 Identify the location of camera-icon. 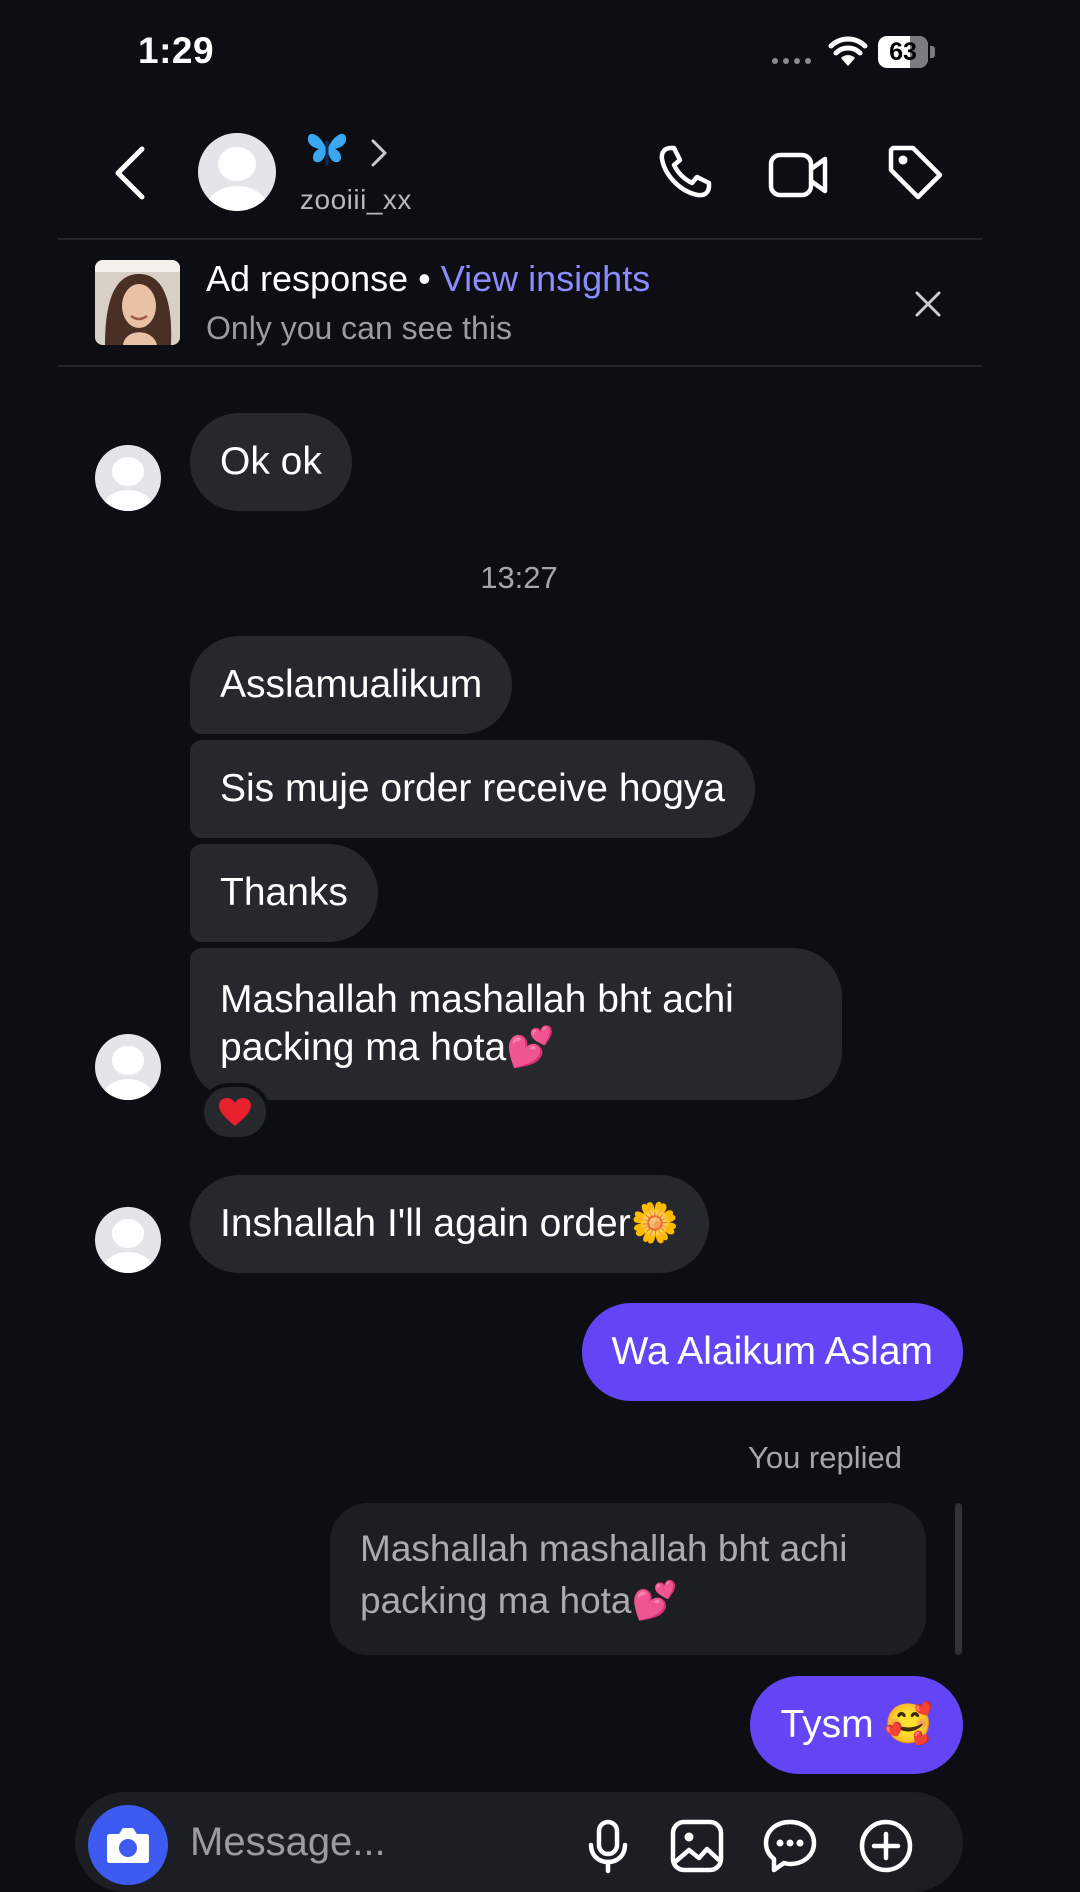
(128, 1845).